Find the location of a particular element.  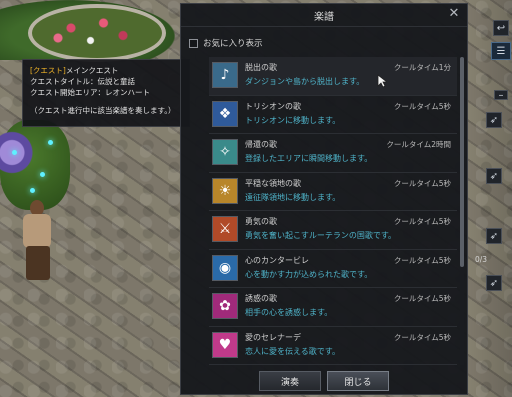

song-list-scrollbar is located at coordinates (462, 211).